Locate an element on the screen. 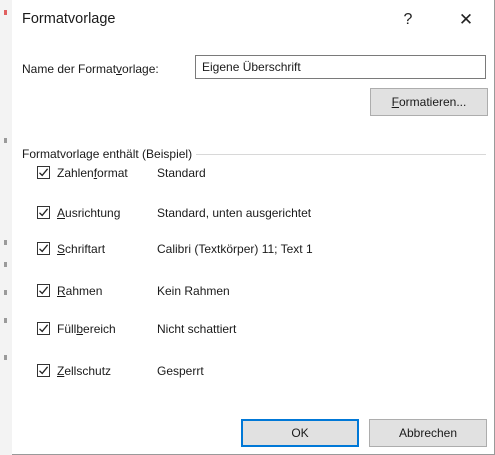 This screenshot has width=495, height=455. option-label: Ausrichtung is located at coordinates (88, 213).